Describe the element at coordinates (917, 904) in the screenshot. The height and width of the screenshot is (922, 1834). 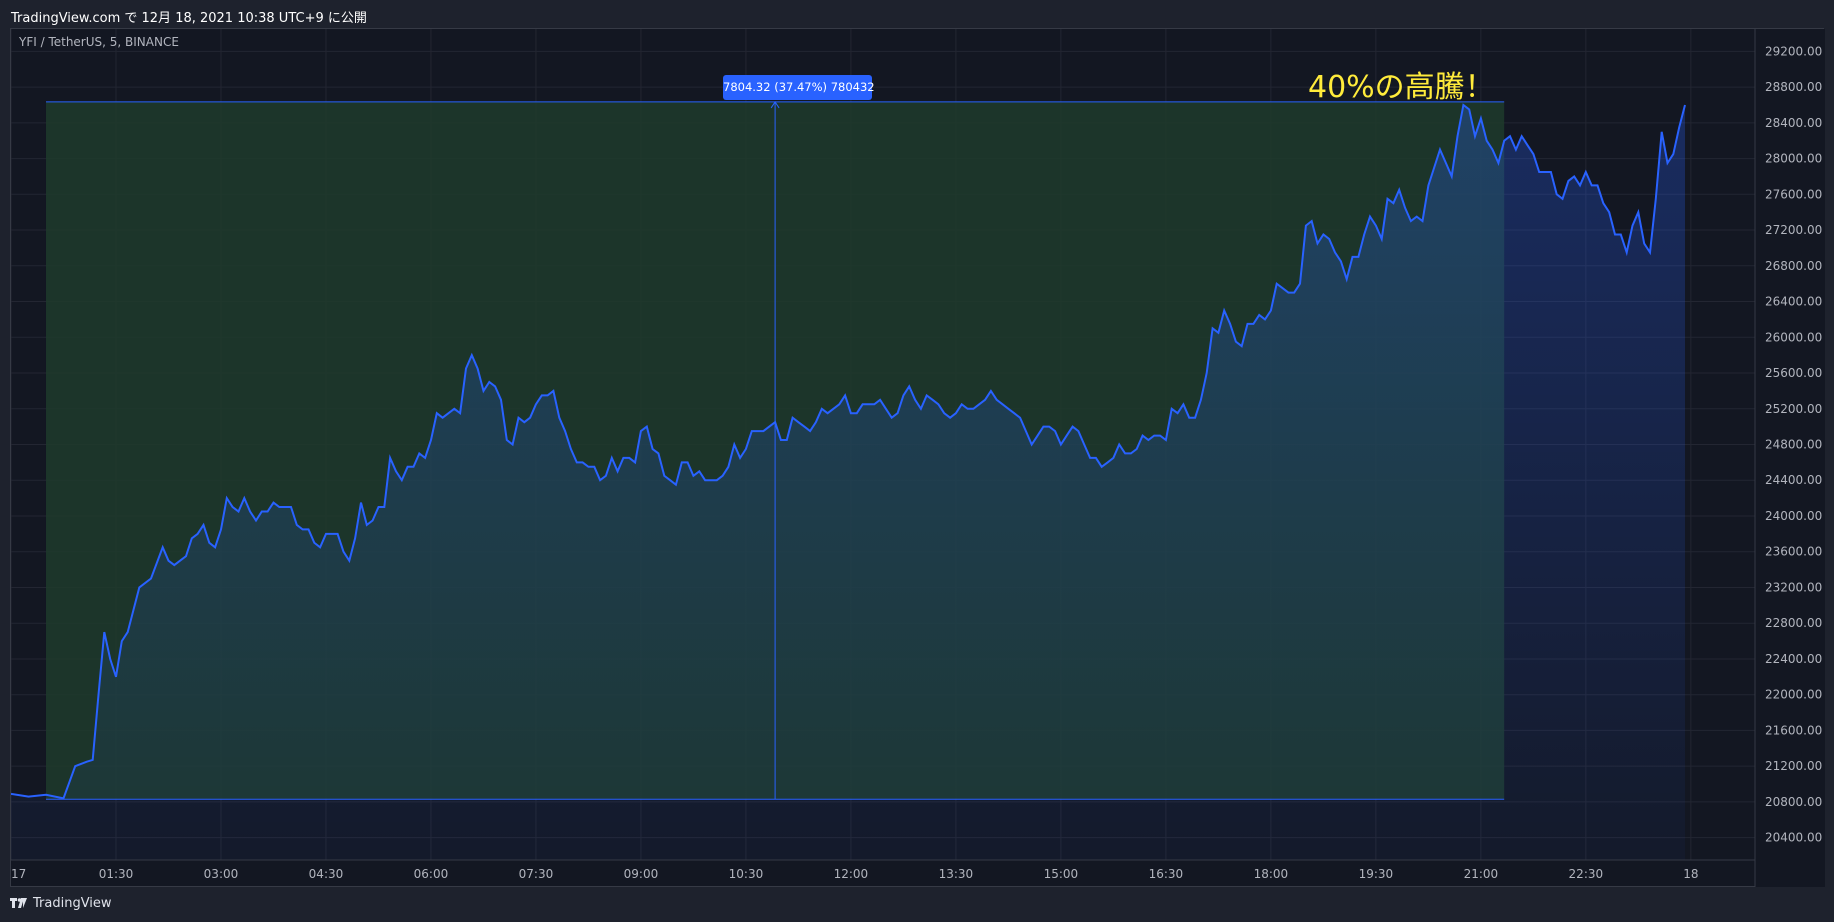
I see `bottom-bar: TradingView` at that location.